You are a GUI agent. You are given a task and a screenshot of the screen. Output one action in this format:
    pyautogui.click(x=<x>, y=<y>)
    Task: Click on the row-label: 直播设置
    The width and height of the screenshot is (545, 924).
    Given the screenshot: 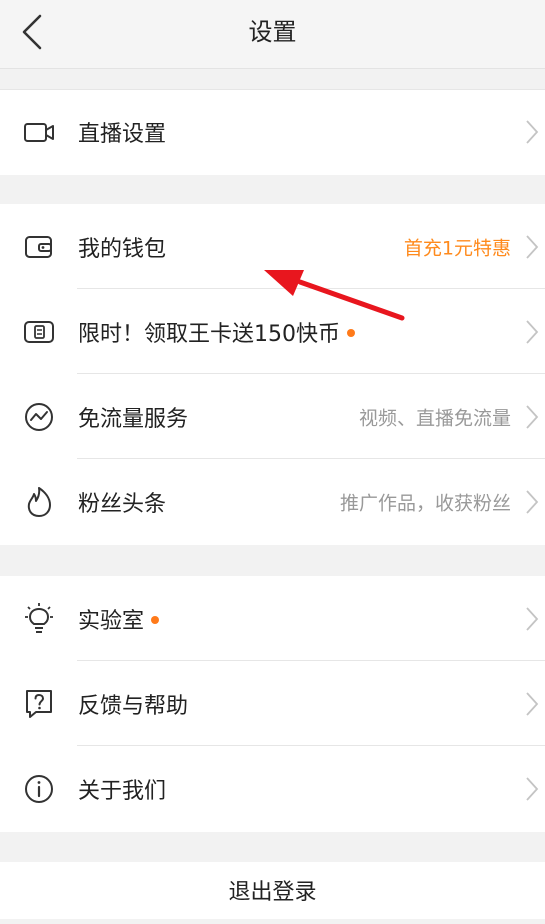 What is the action you would take?
    pyautogui.click(x=122, y=134)
    